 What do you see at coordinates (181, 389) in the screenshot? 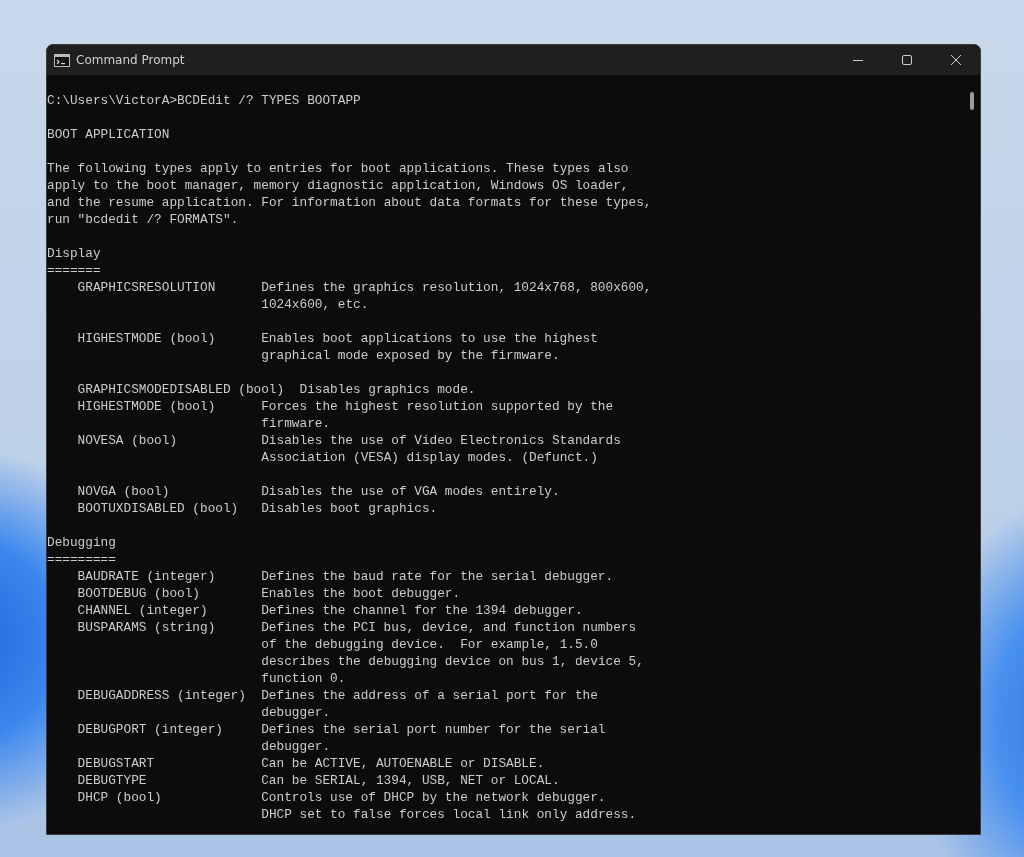
I see `option-name: GRAPHICSMODEDISABLED (bool)` at bounding box center [181, 389].